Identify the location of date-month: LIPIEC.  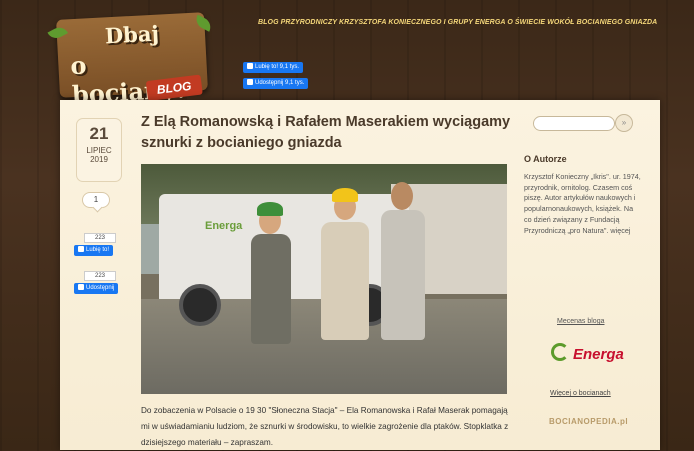
(99, 150).